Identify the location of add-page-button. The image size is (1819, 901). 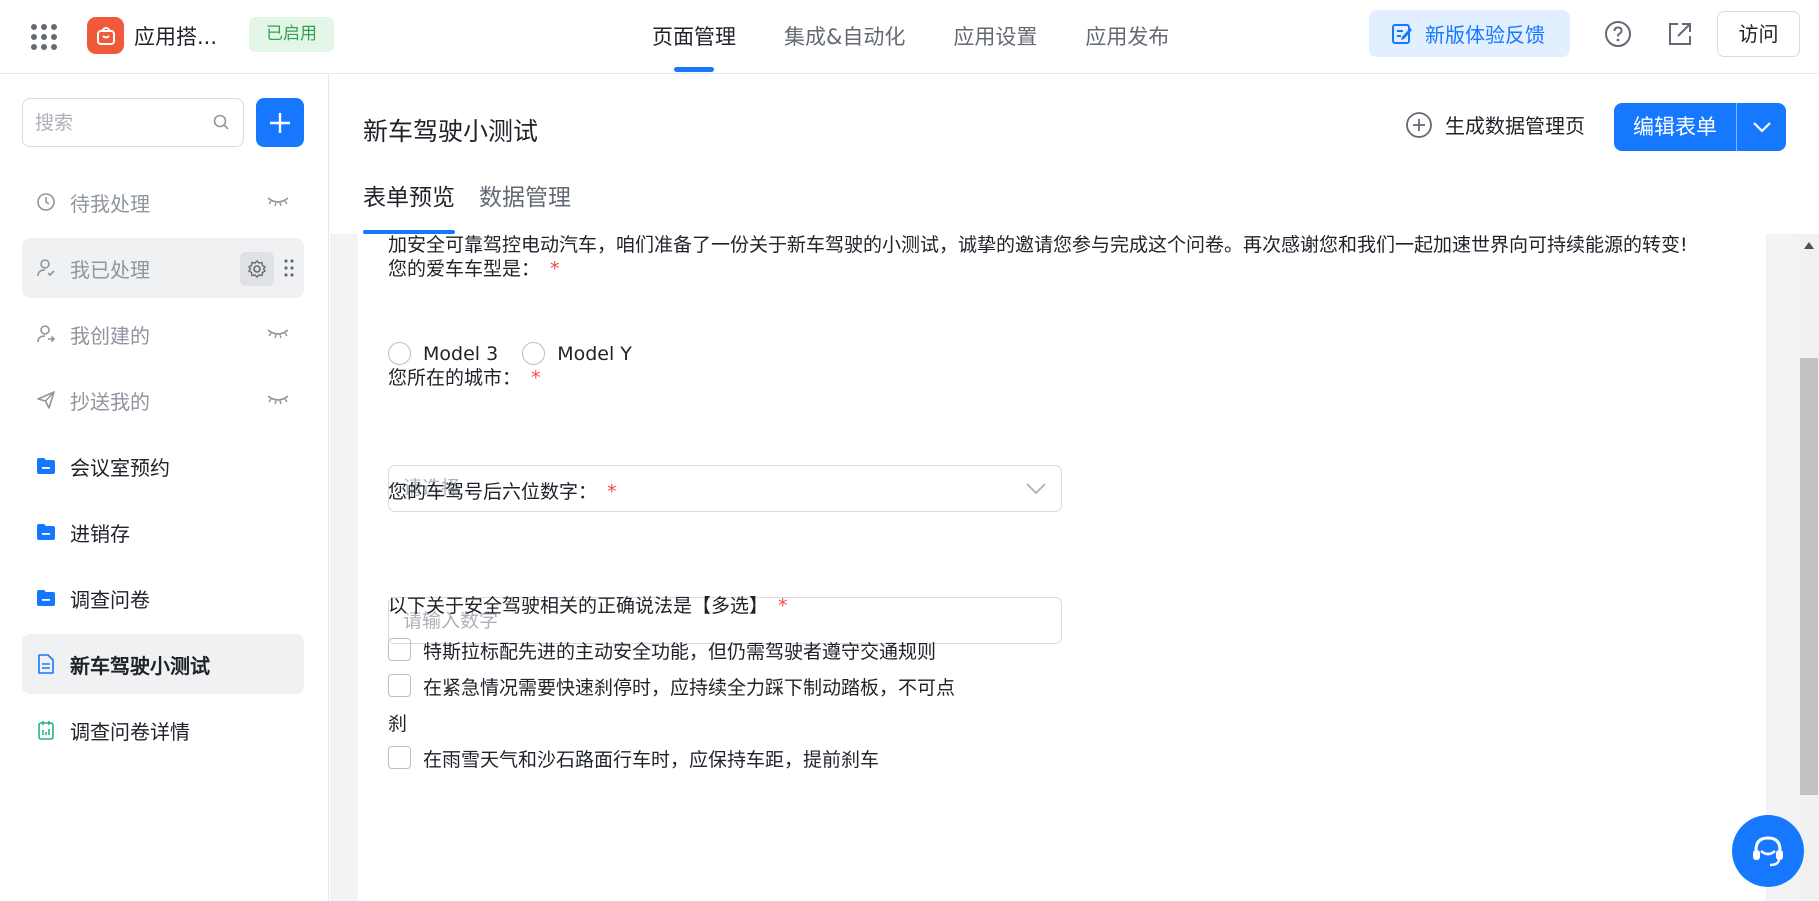
(280, 122).